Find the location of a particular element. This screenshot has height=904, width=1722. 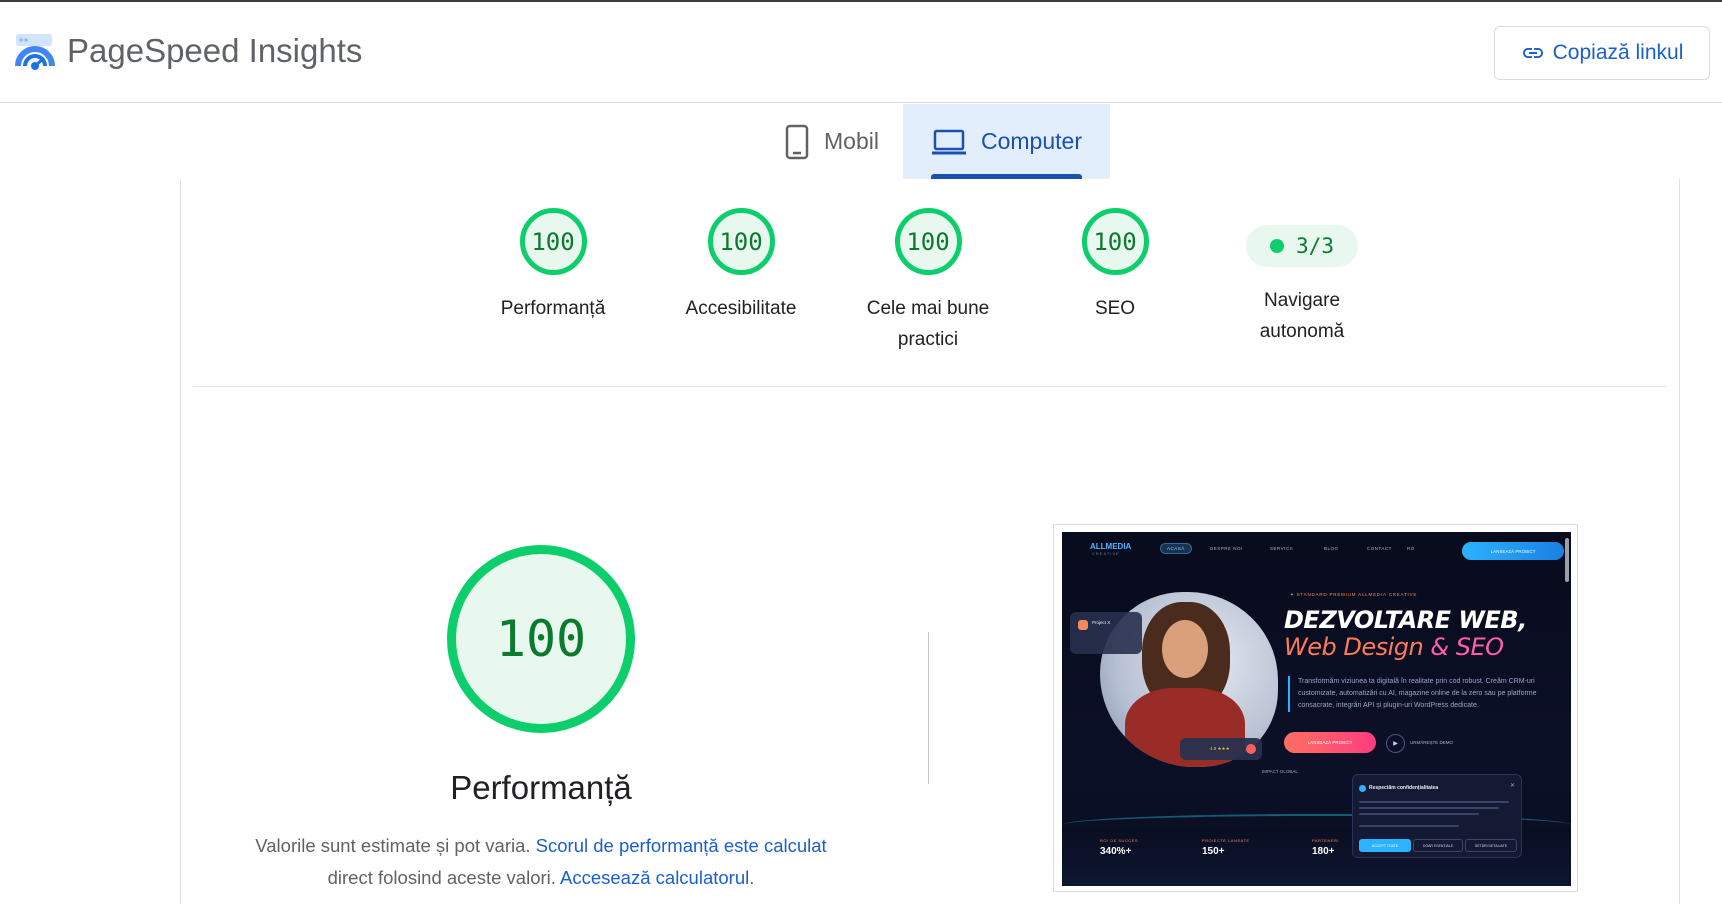

score-label: Cele mai bune practici is located at coordinates (928, 324).